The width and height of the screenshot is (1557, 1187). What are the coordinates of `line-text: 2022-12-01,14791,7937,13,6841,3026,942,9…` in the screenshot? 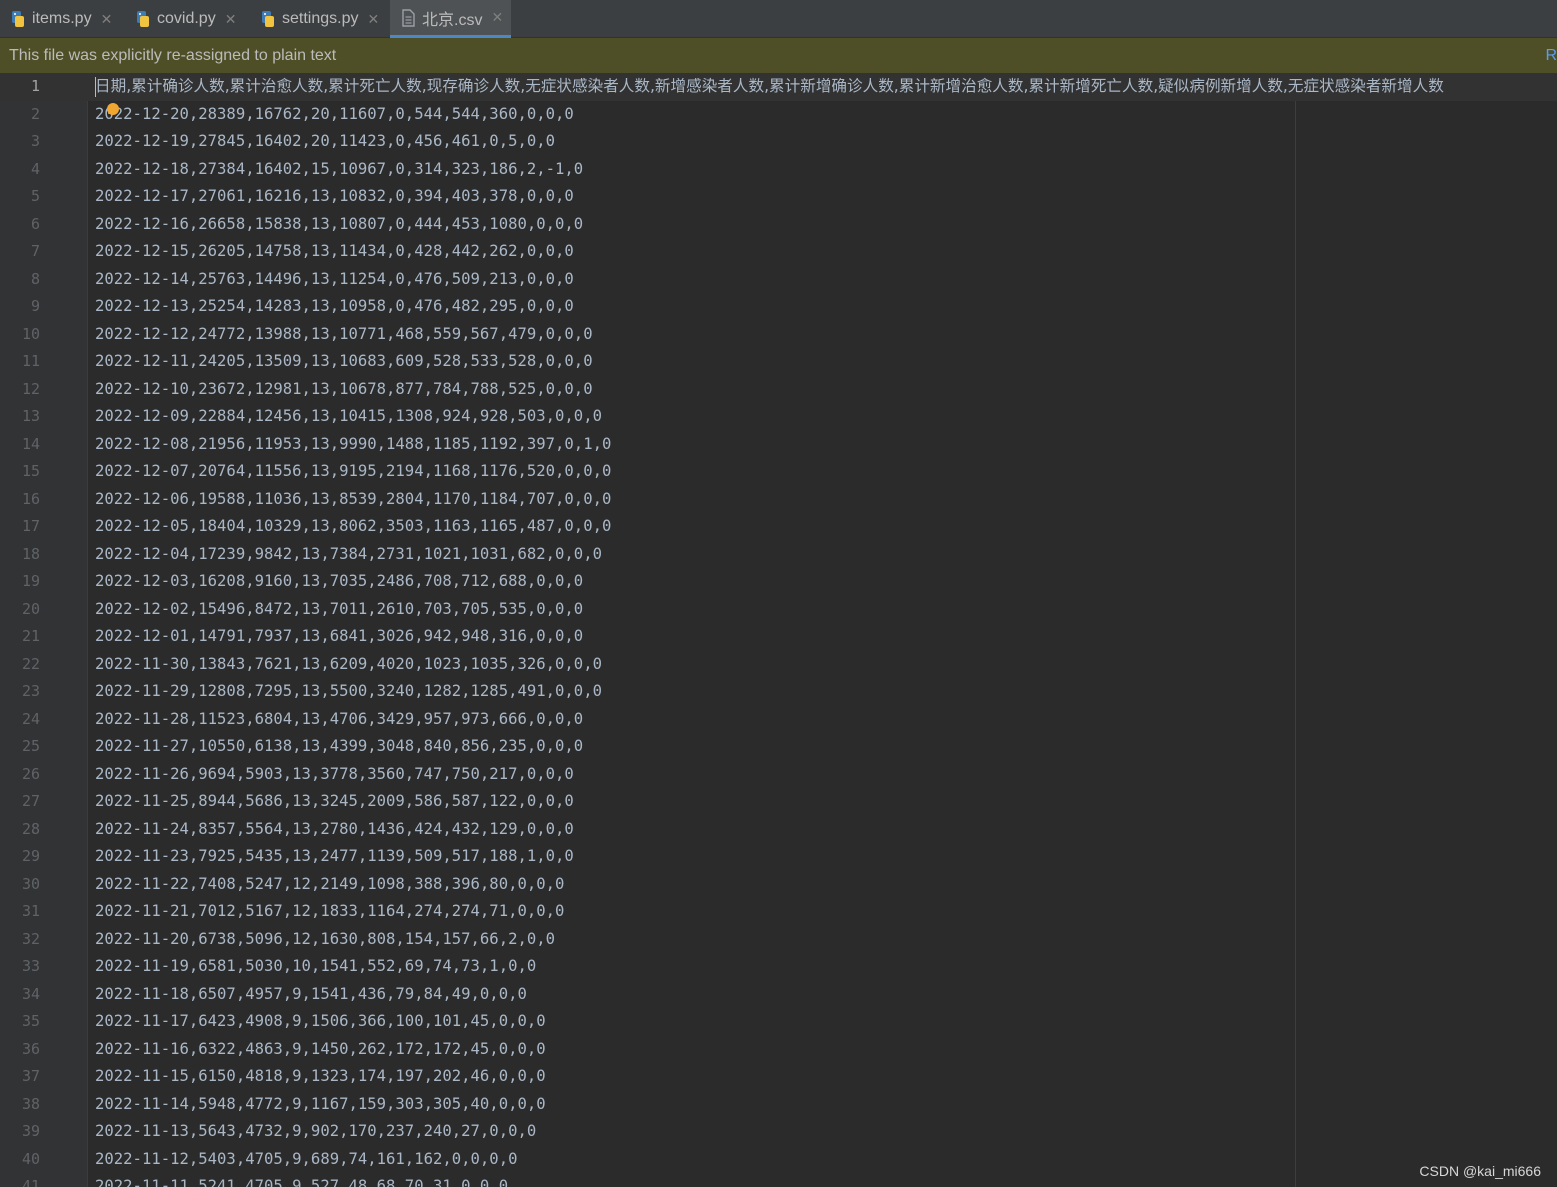 It's located at (339, 637).